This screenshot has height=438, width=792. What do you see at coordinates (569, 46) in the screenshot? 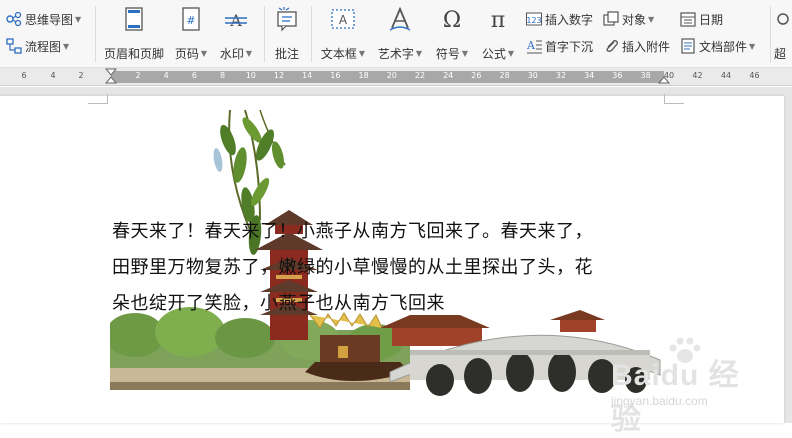
I see `drop-cap-label: 首字下沉` at bounding box center [569, 46].